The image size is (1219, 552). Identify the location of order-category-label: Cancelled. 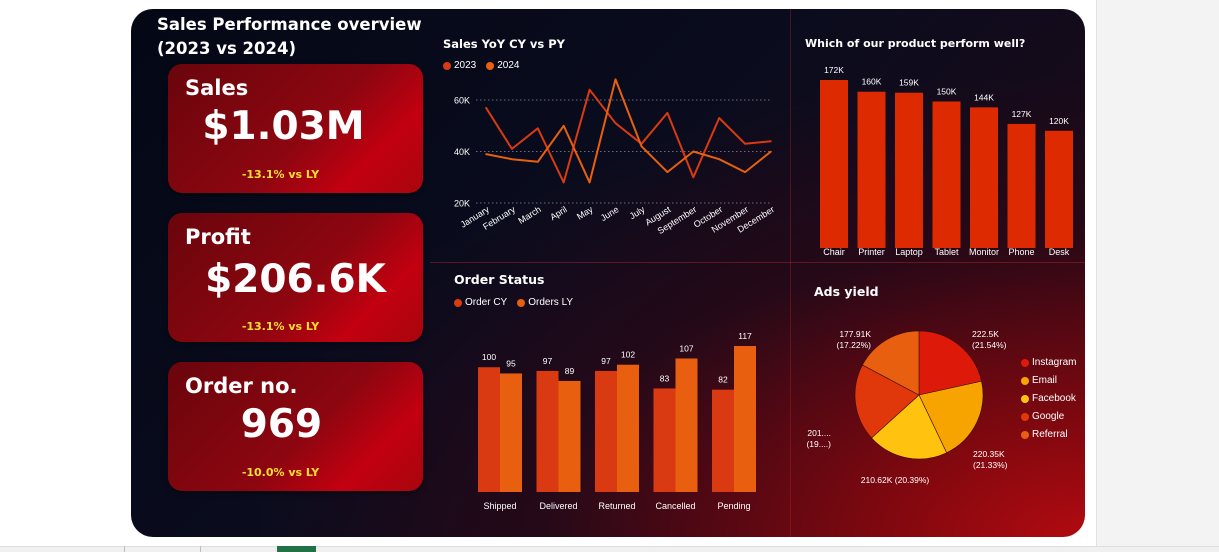
(675, 506).